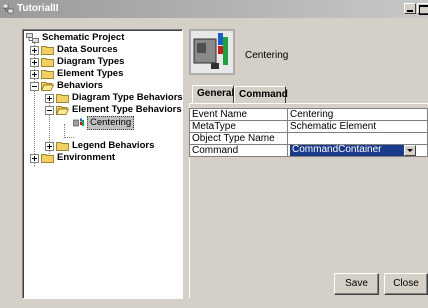 The image size is (428, 308). I want to click on tab-command: Command, so click(261, 94).